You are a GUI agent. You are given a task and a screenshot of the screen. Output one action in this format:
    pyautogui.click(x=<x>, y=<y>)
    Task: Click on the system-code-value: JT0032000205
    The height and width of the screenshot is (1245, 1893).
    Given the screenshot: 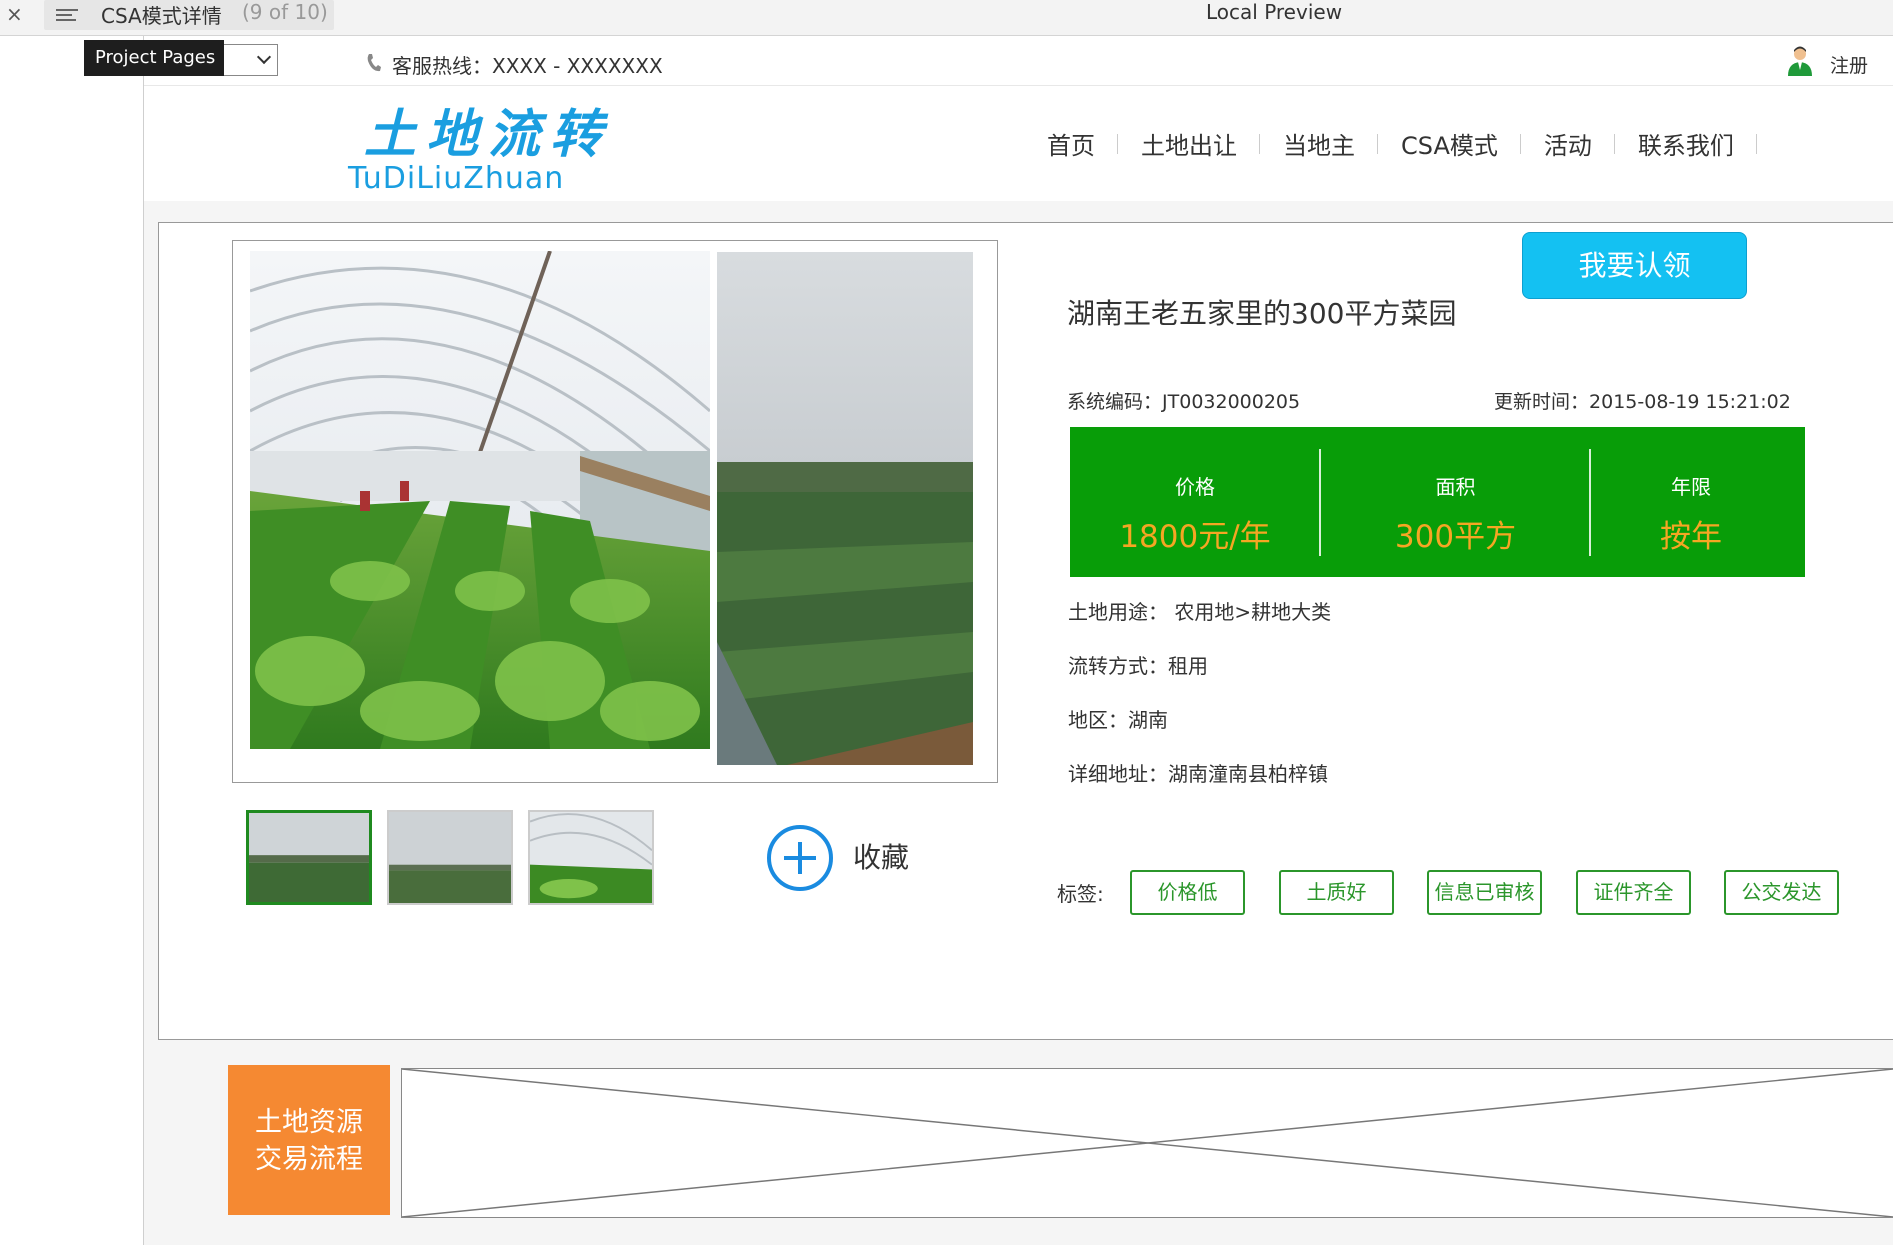 What is the action you would take?
    pyautogui.click(x=1231, y=402)
    